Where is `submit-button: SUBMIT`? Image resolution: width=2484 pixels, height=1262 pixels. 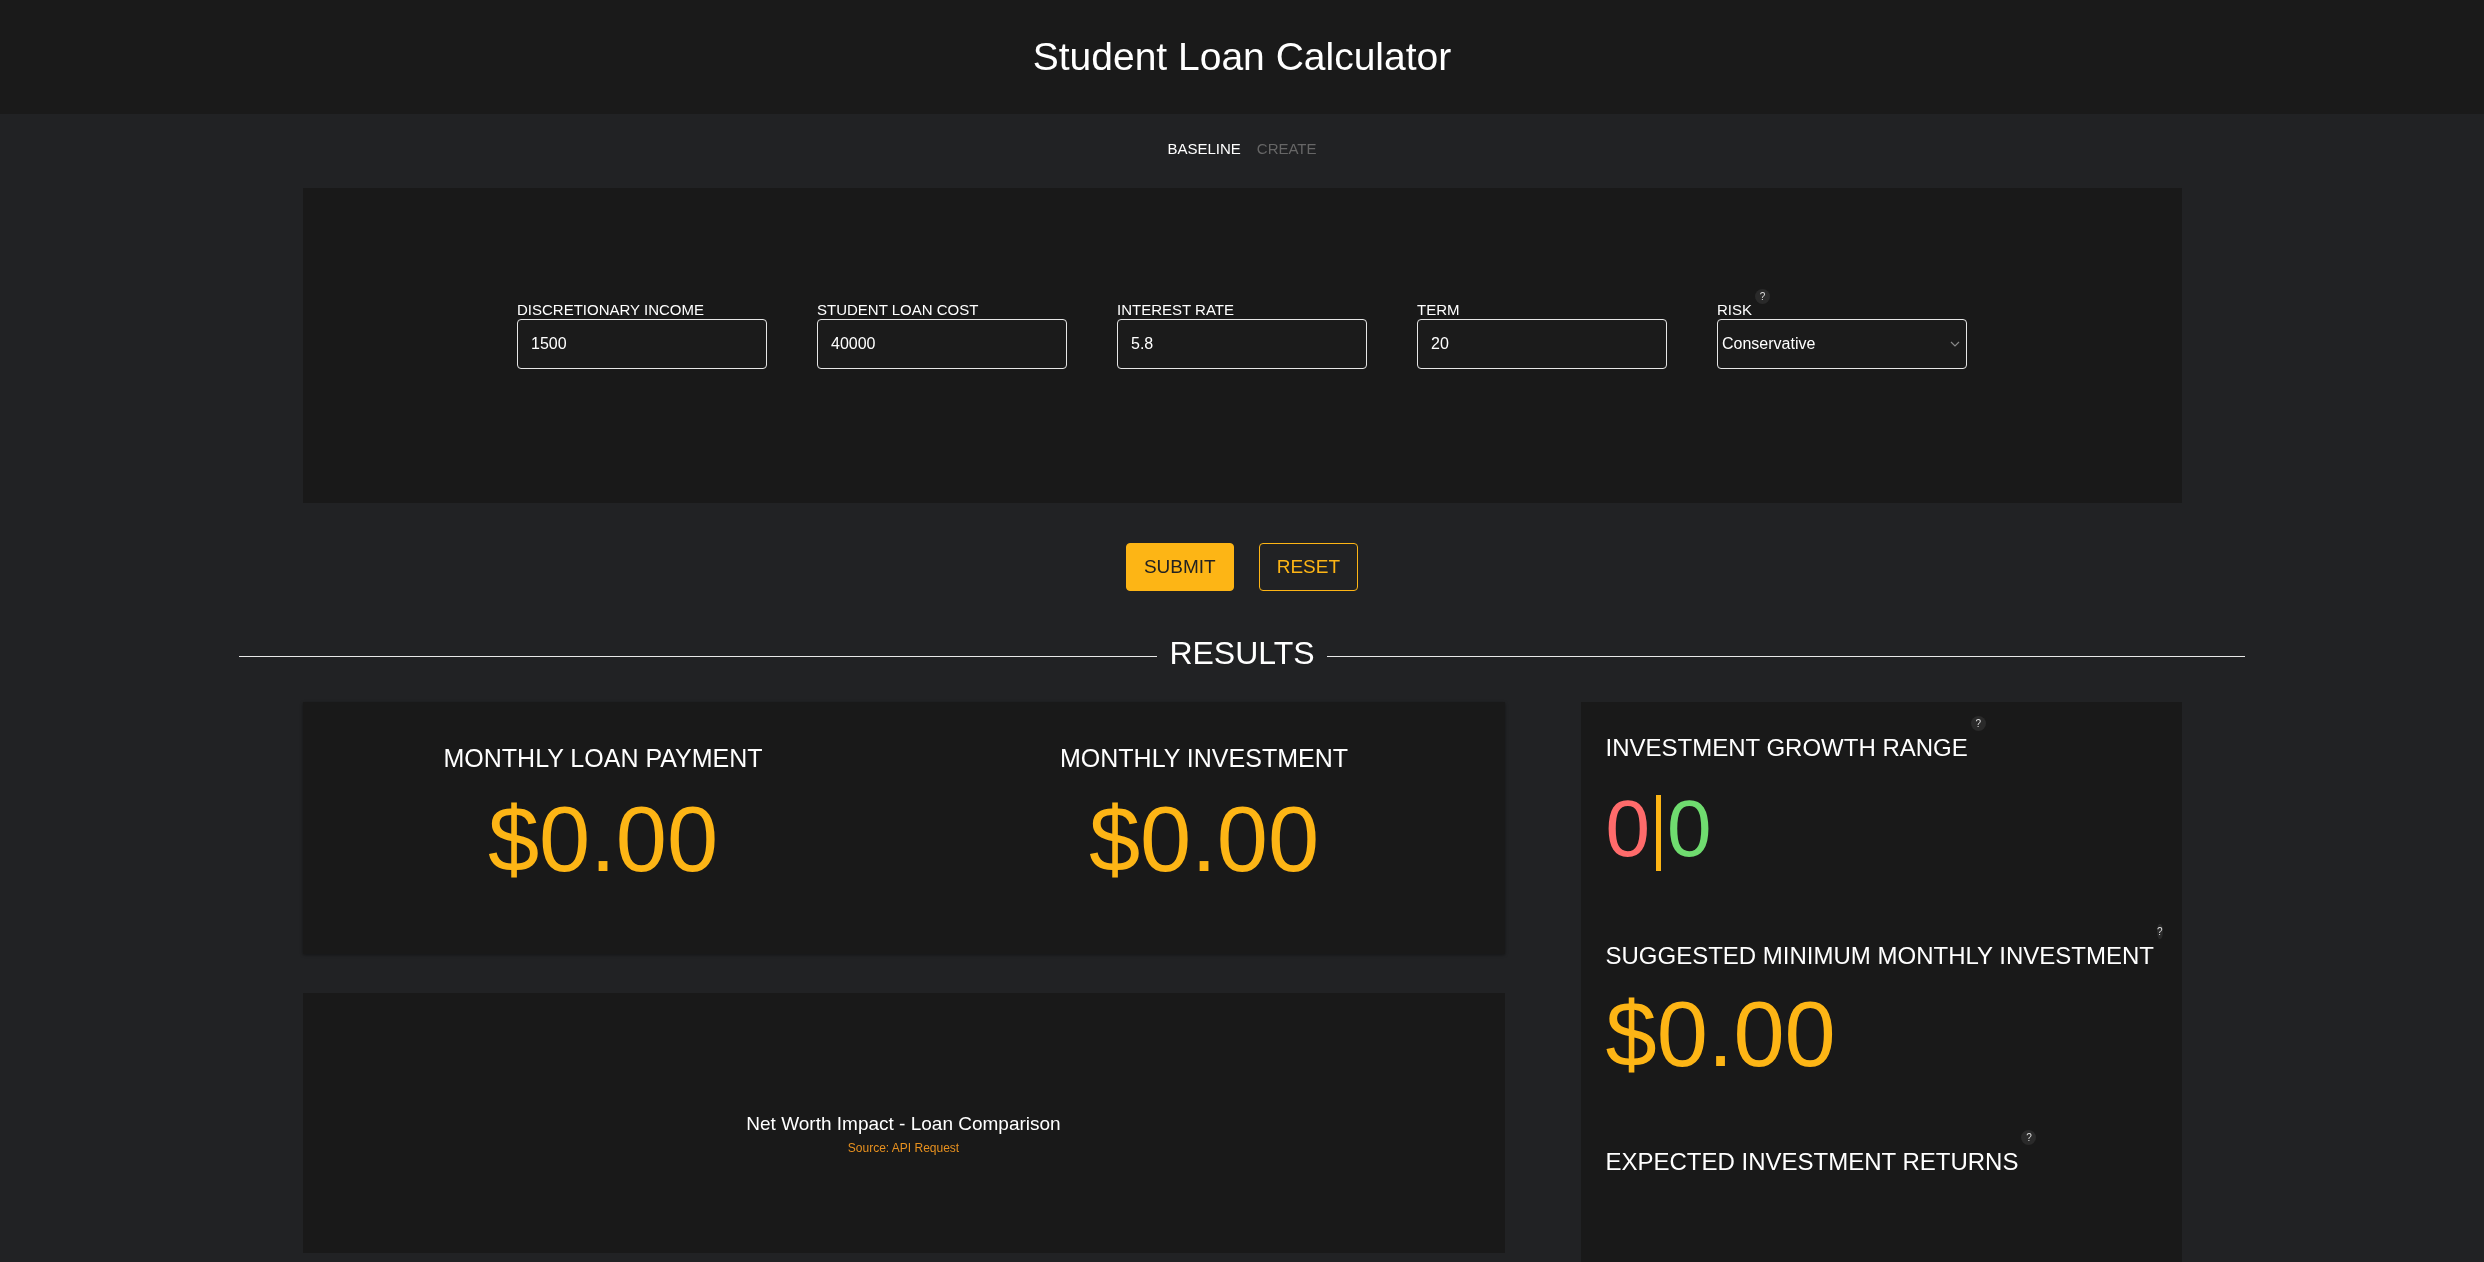 submit-button: SUBMIT is located at coordinates (1179, 567).